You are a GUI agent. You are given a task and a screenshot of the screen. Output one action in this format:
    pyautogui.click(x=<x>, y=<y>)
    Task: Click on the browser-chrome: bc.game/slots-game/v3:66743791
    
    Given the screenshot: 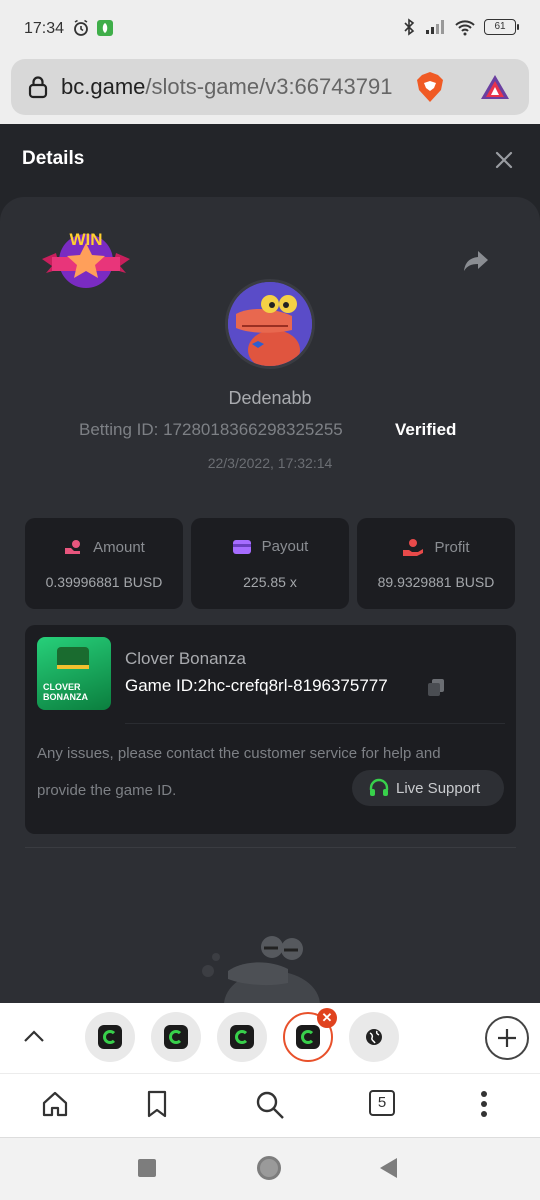 What is the action you would take?
    pyautogui.click(x=270, y=90)
    